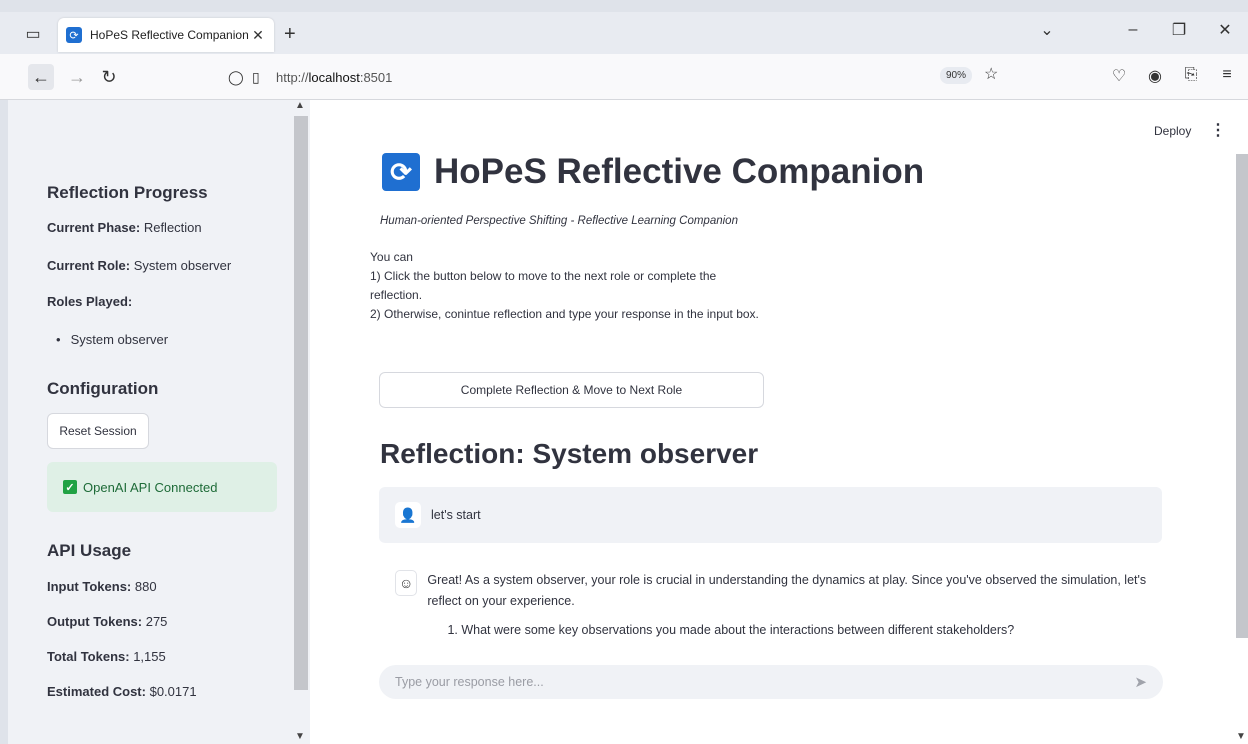 This screenshot has height=744, width=1248. What do you see at coordinates (1227, 76) in the screenshot?
I see `menu-icon: ≡` at bounding box center [1227, 76].